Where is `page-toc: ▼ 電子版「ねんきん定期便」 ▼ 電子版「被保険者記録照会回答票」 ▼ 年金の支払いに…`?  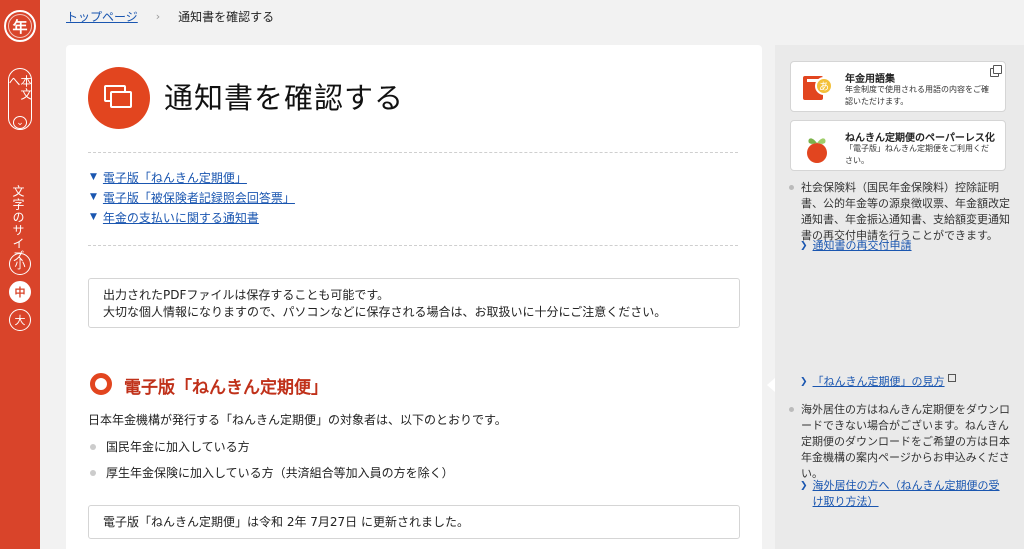 page-toc: ▼ 電子版「ねんきん定期便」 ▼ 電子版「被保険者記録照会回答票」 ▼ 年金の支払いに… is located at coordinates (192, 197).